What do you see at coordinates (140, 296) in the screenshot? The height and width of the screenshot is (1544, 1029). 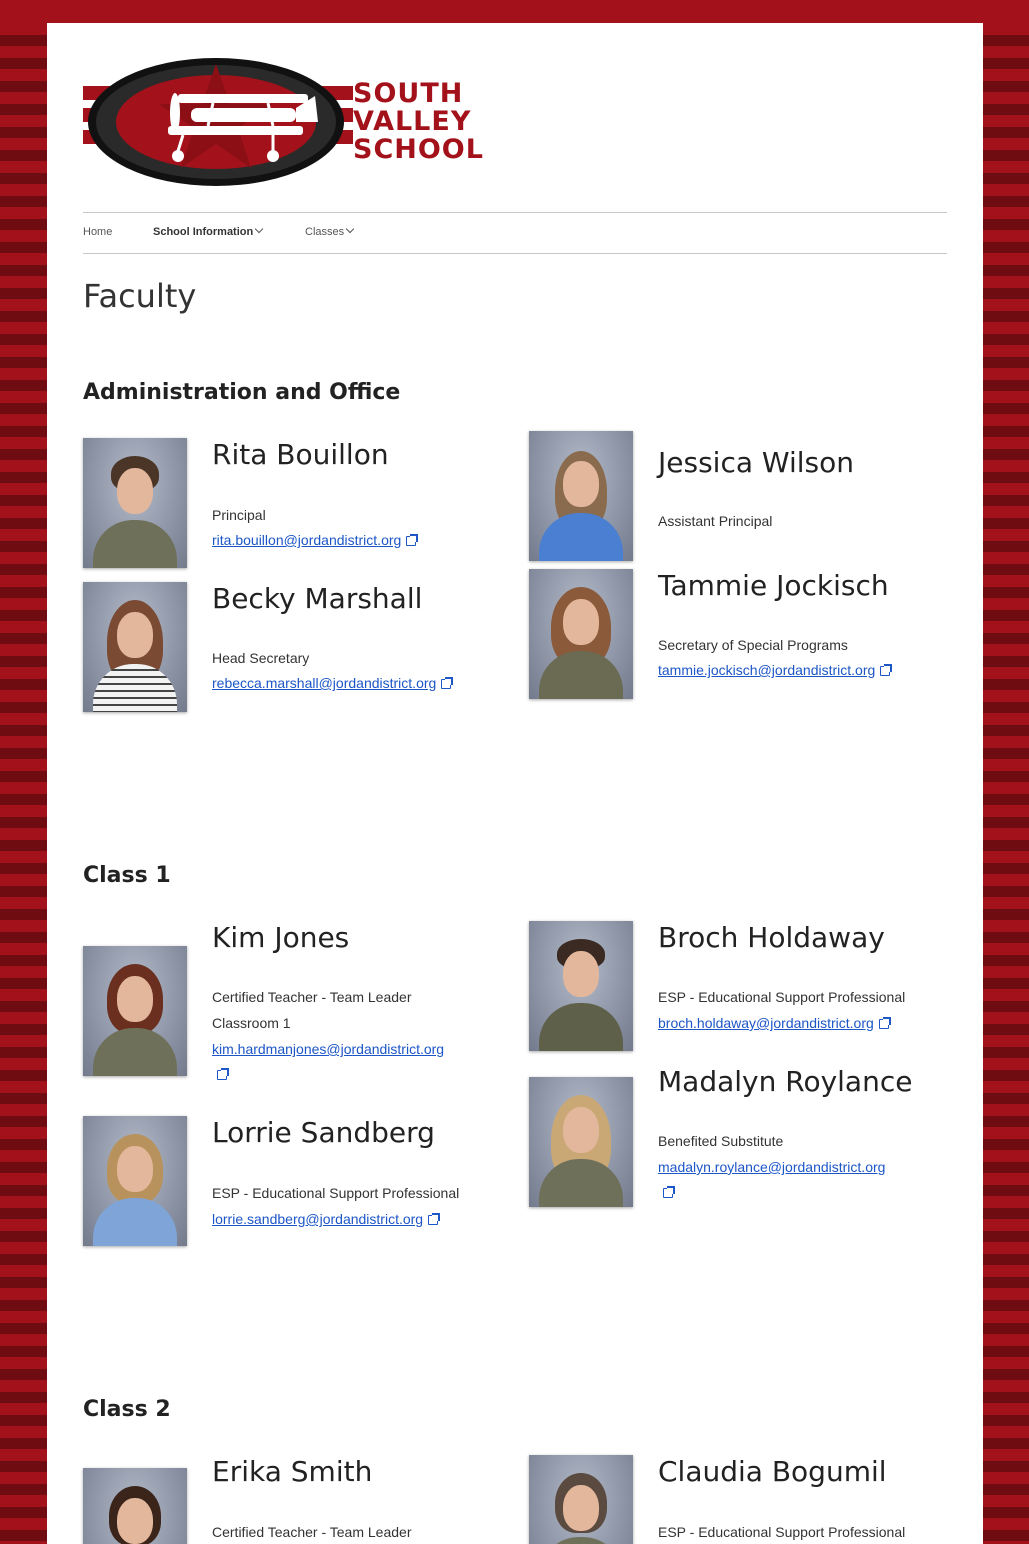 I see `page-title: Faculty` at bounding box center [140, 296].